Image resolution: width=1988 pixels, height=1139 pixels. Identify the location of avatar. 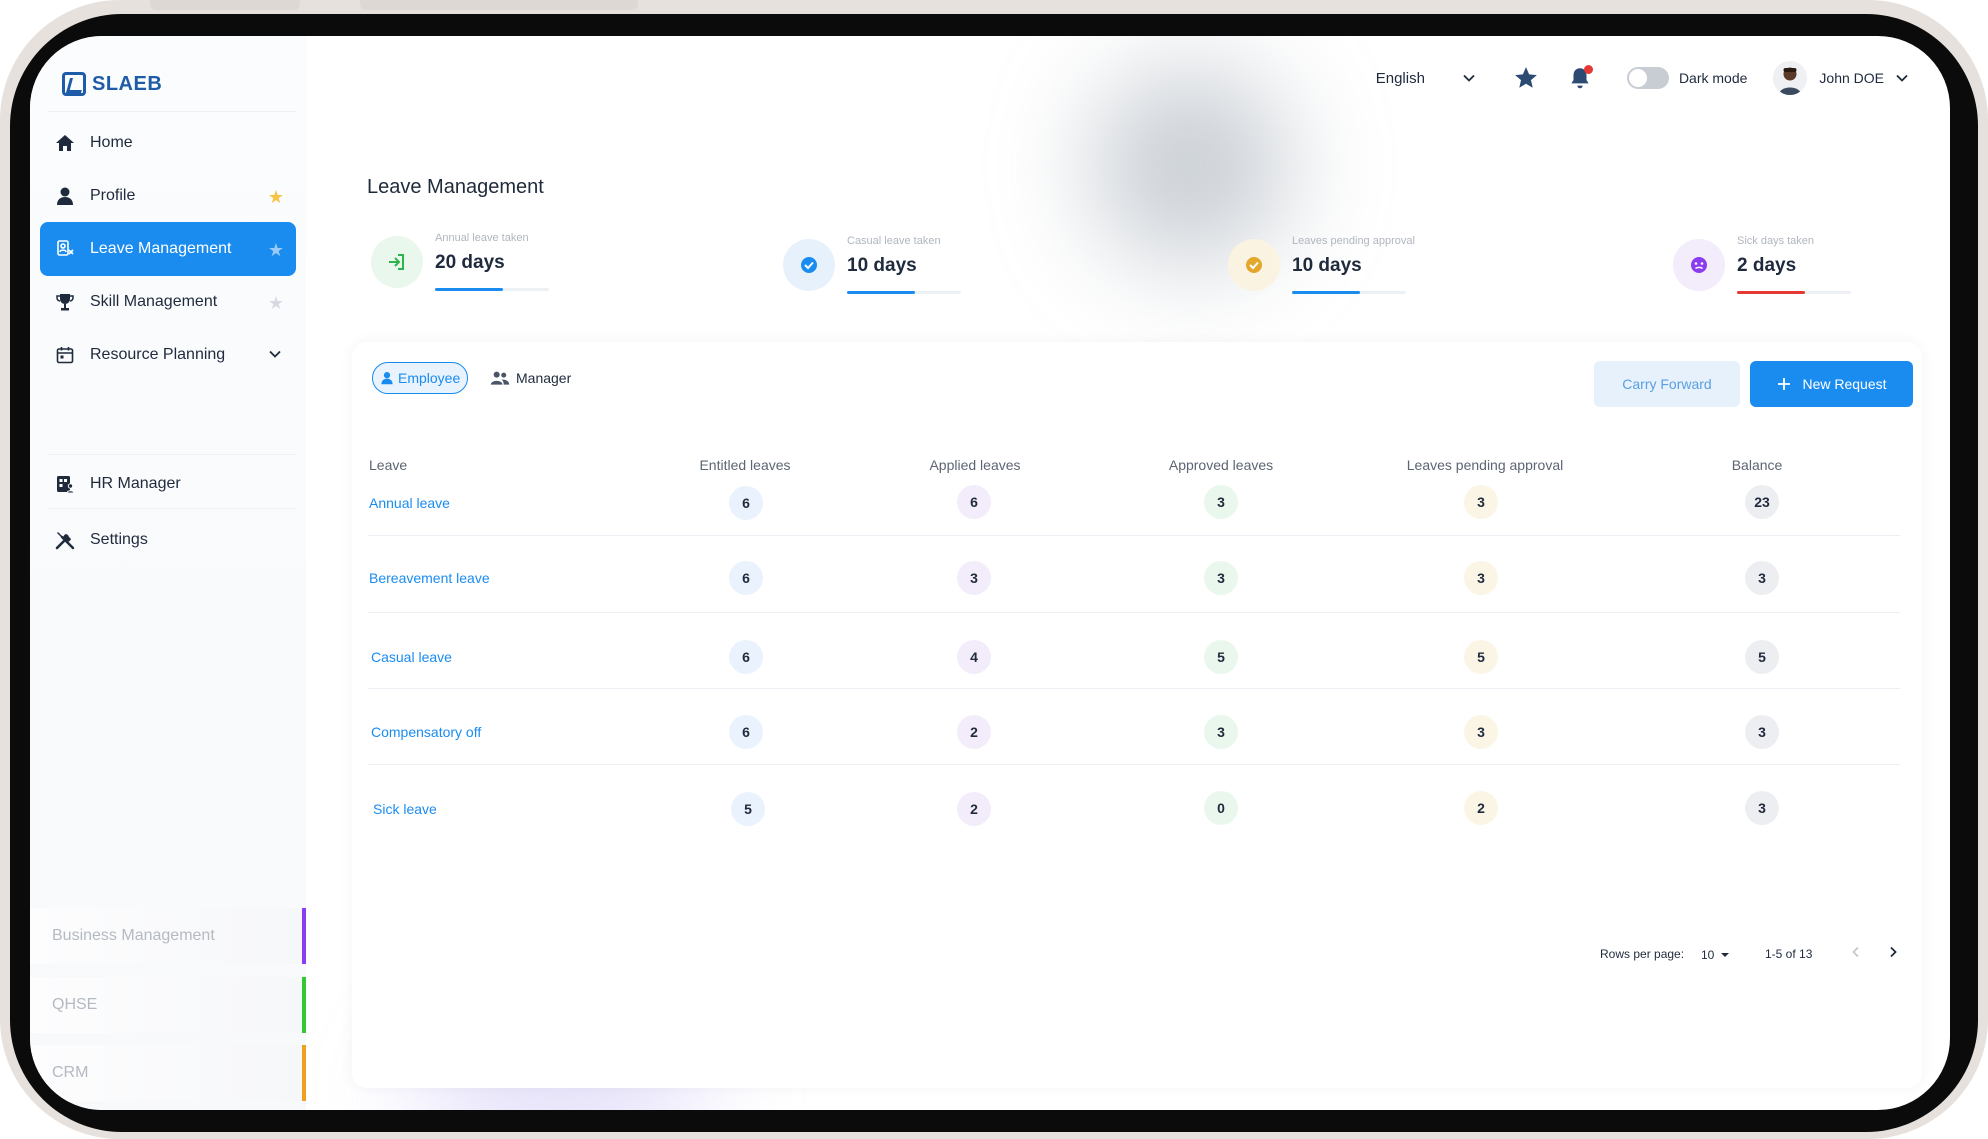
(1790, 78).